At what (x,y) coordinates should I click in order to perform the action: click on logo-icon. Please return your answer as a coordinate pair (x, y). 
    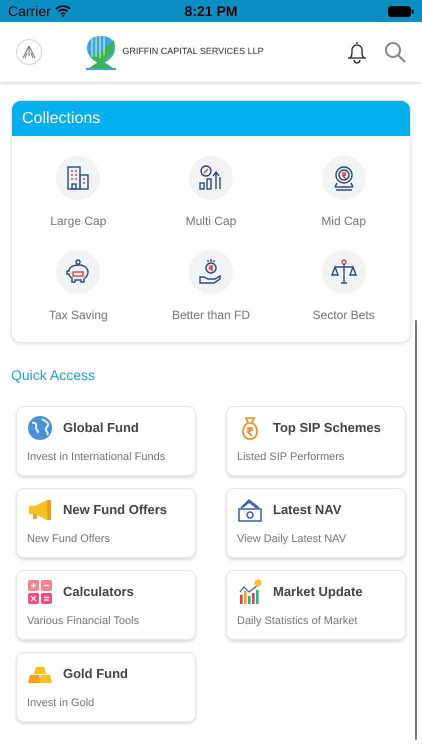
    Looking at the image, I should click on (101, 52).